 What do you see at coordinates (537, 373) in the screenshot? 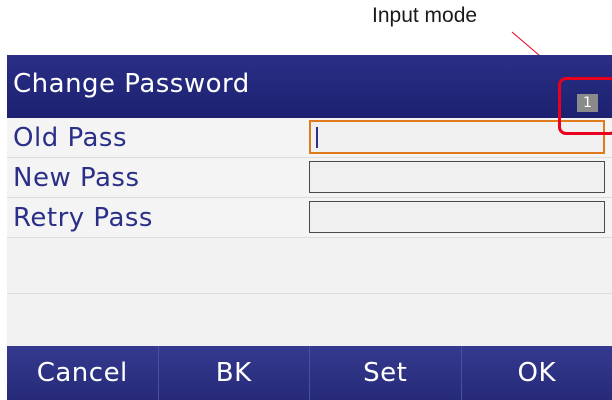
I see `ok-softkey: OK` at bounding box center [537, 373].